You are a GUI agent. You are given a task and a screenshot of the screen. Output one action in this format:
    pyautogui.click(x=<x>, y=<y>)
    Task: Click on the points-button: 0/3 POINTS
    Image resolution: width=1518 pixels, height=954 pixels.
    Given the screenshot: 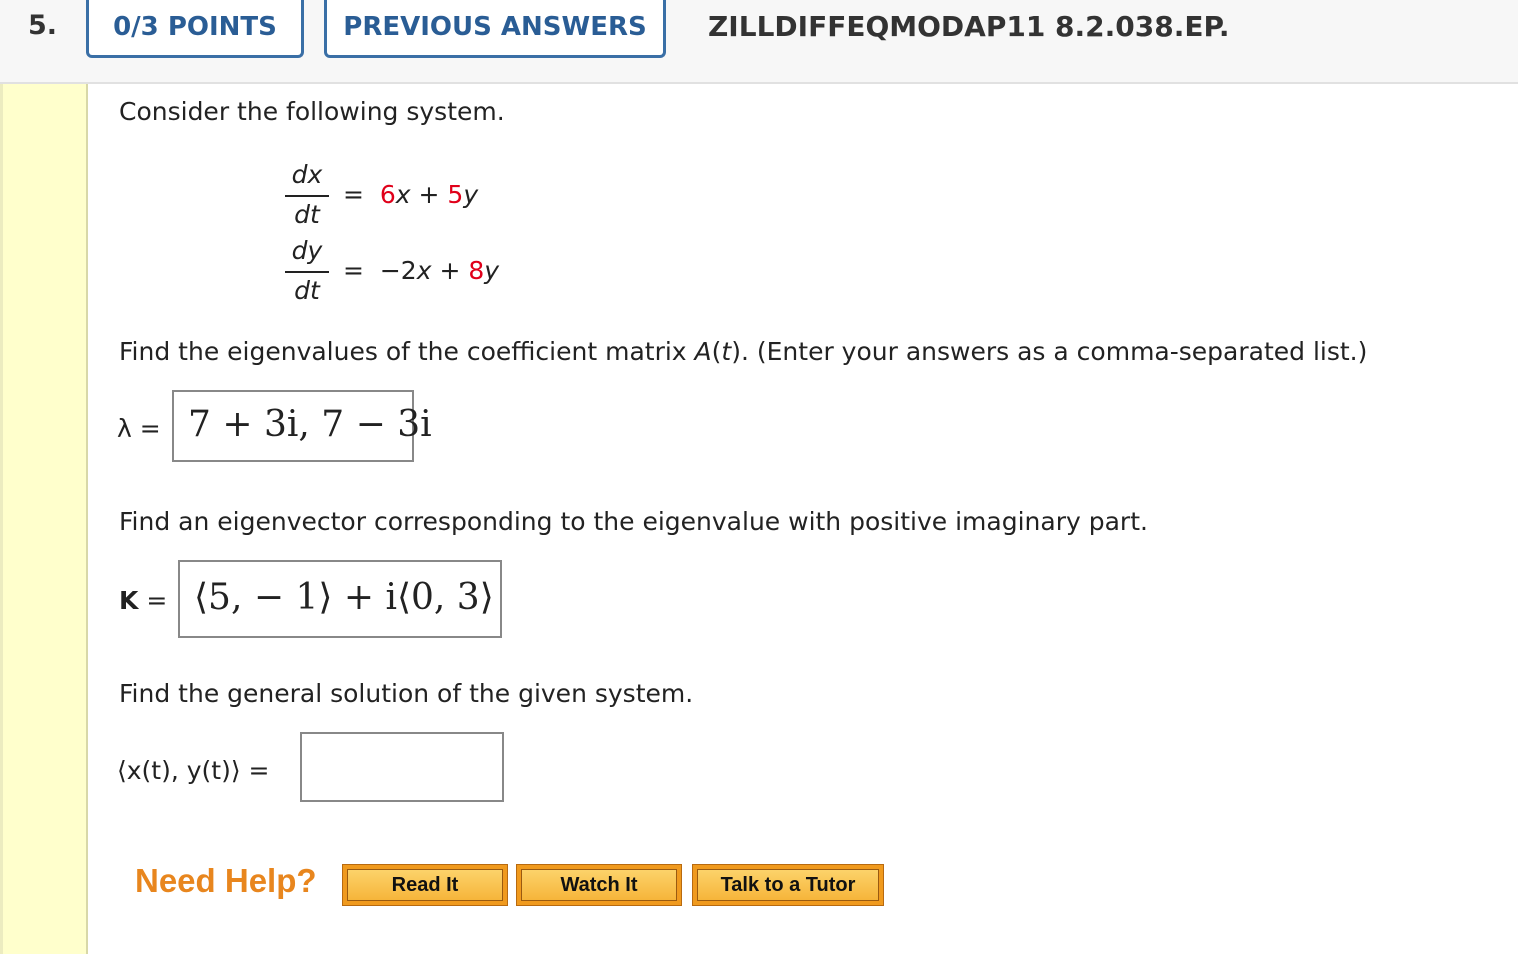 What is the action you would take?
    pyautogui.click(x=195, y=29)
    